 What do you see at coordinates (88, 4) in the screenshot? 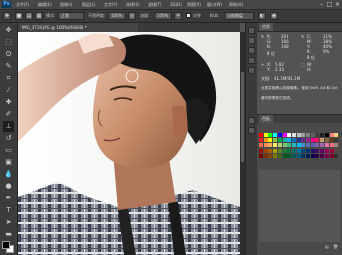
I see `menu-layer: 图层(L)` at bounding box center [88, 4].